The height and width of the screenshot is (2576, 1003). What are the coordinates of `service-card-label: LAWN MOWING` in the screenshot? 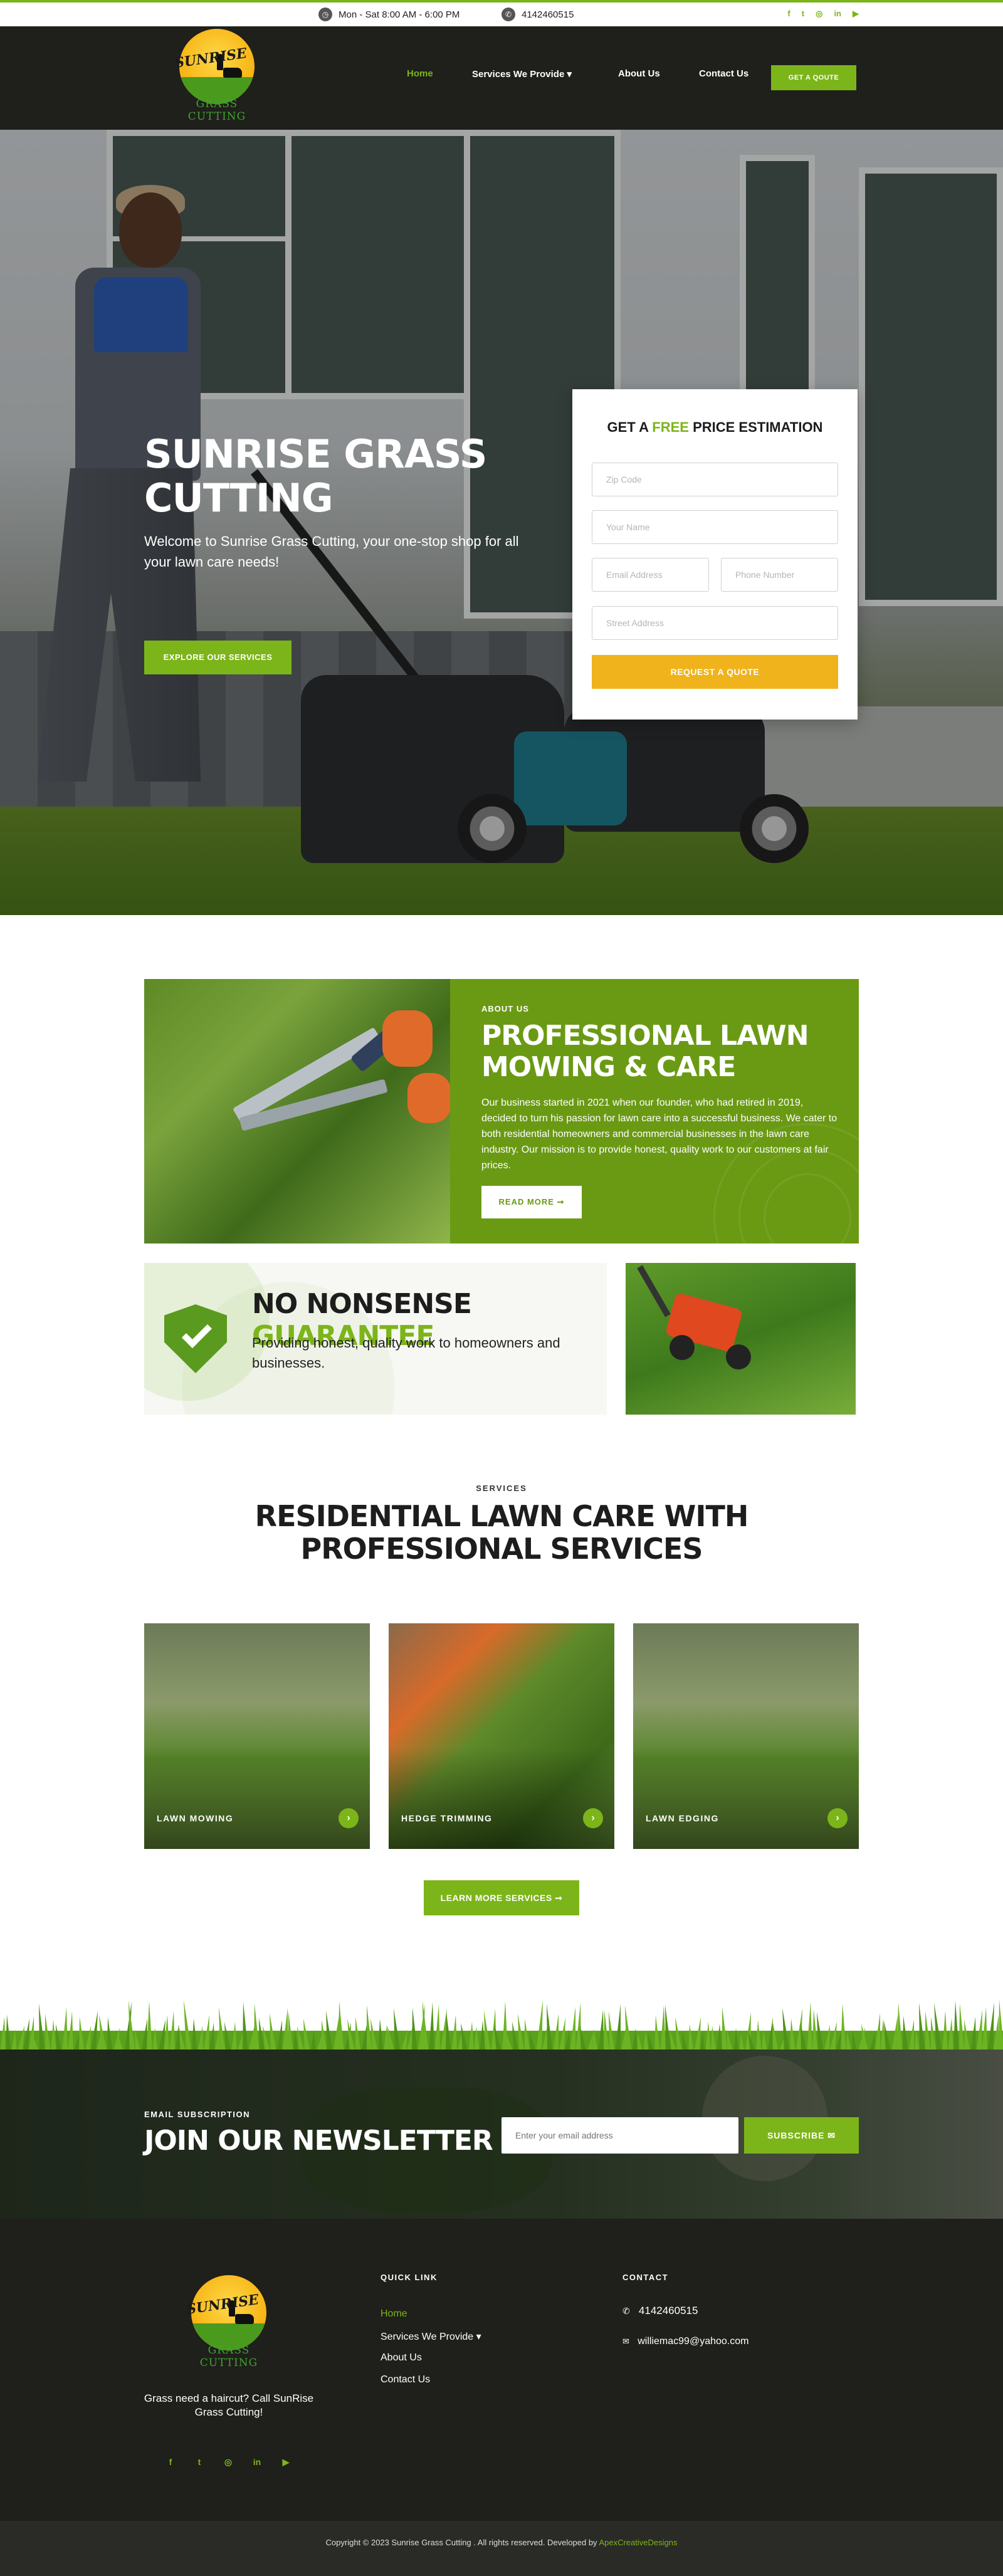 It's located at (195, 1818).